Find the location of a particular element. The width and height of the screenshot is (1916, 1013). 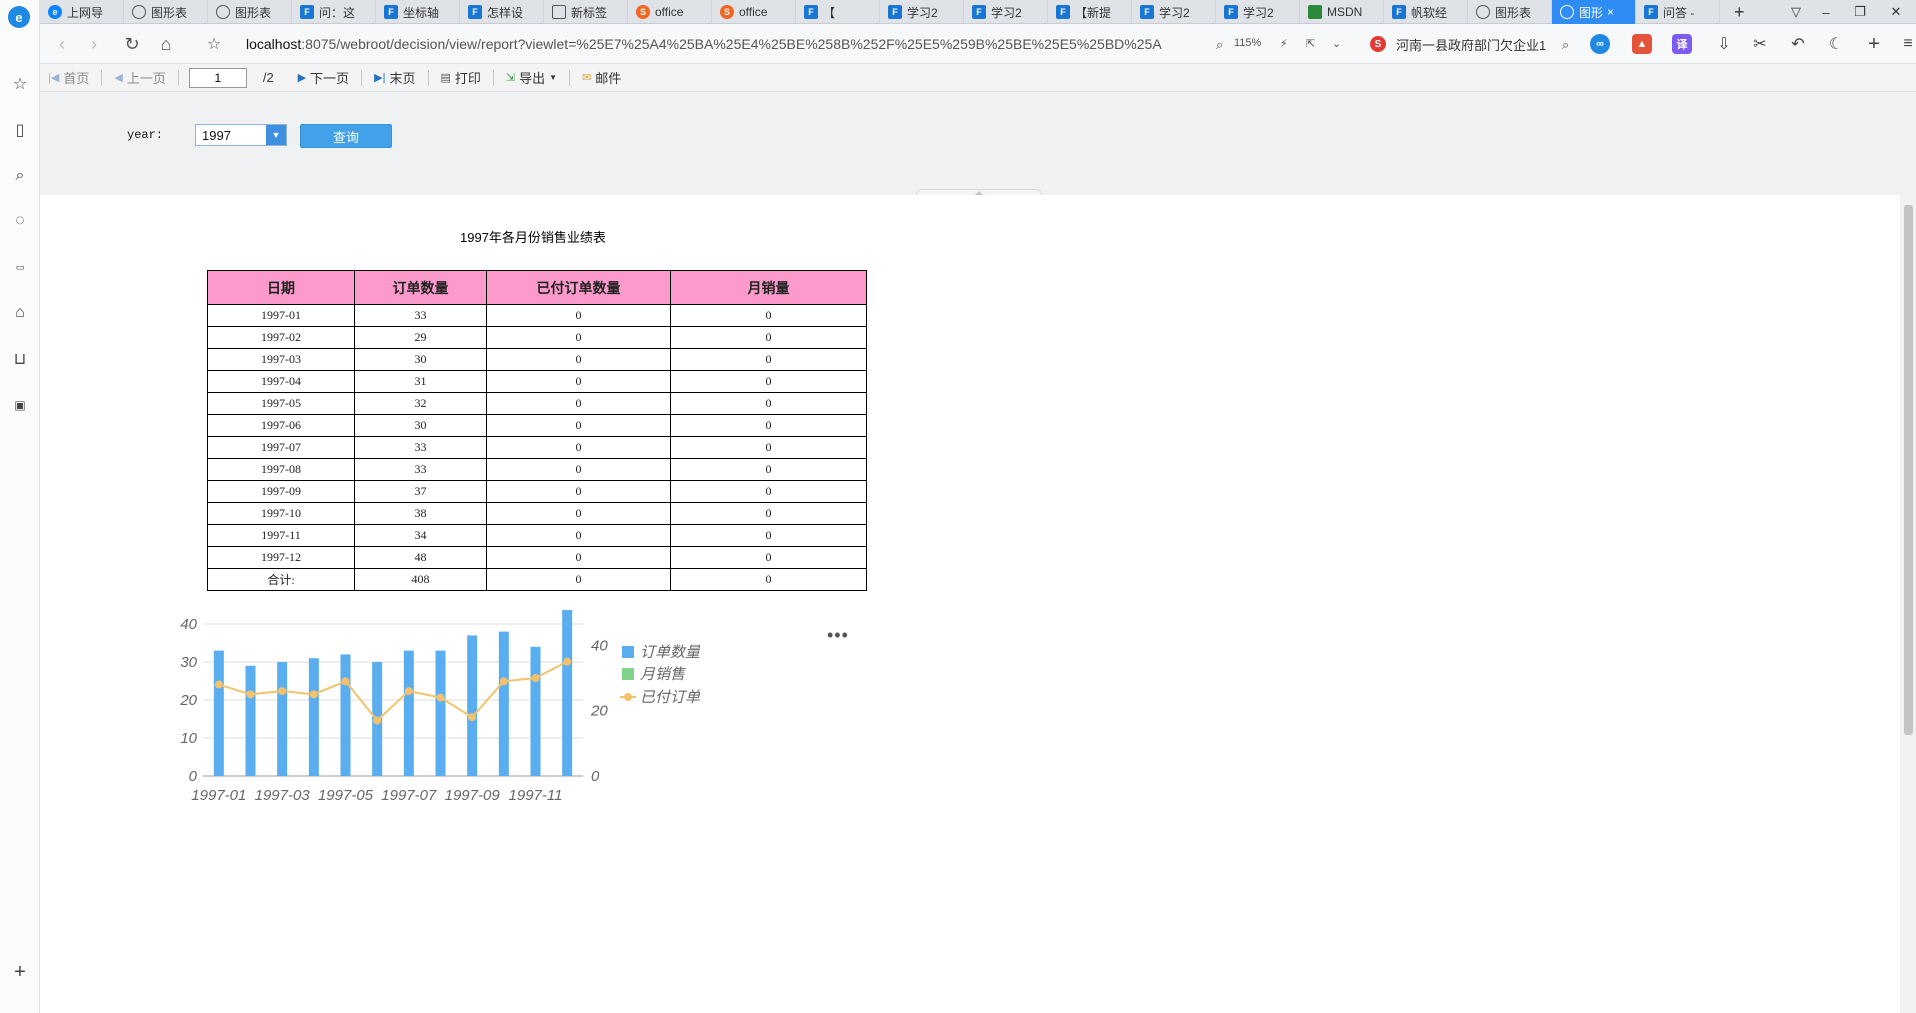

first-page-icon: |◀ is located at coordinates (54, 78).